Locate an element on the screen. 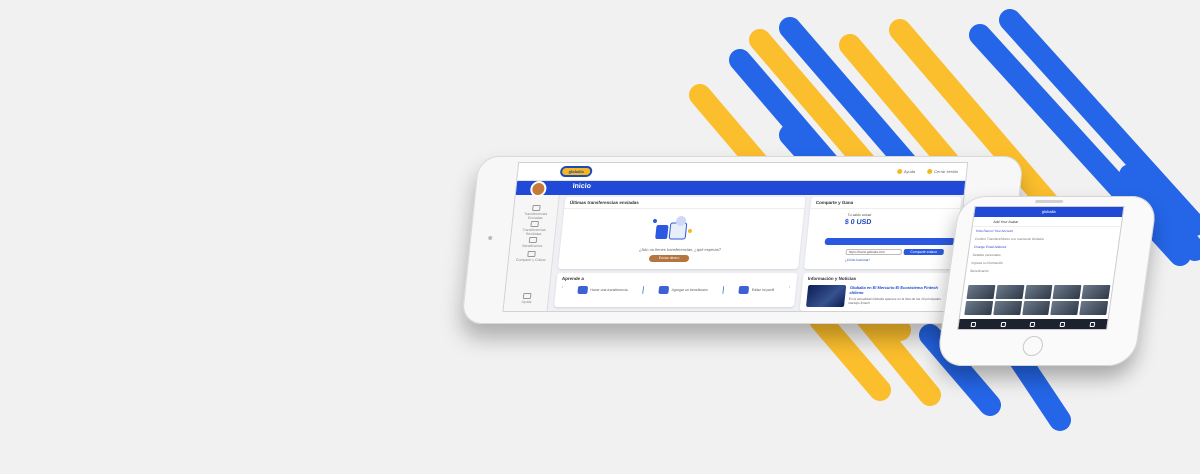  logout-label: Cerrar sesión is located at coordinates (946, 171).